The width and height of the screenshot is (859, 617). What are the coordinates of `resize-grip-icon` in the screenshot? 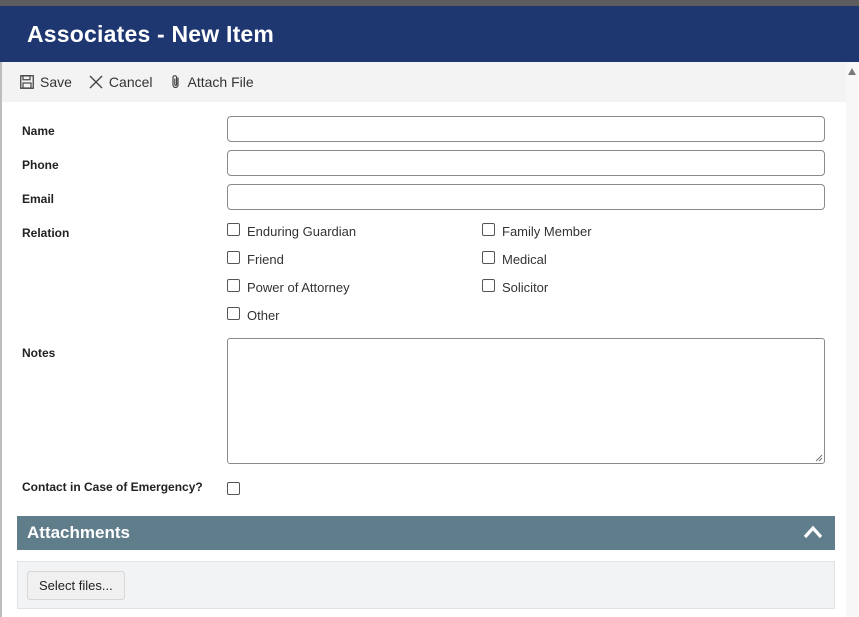 It's located at (818, 457).